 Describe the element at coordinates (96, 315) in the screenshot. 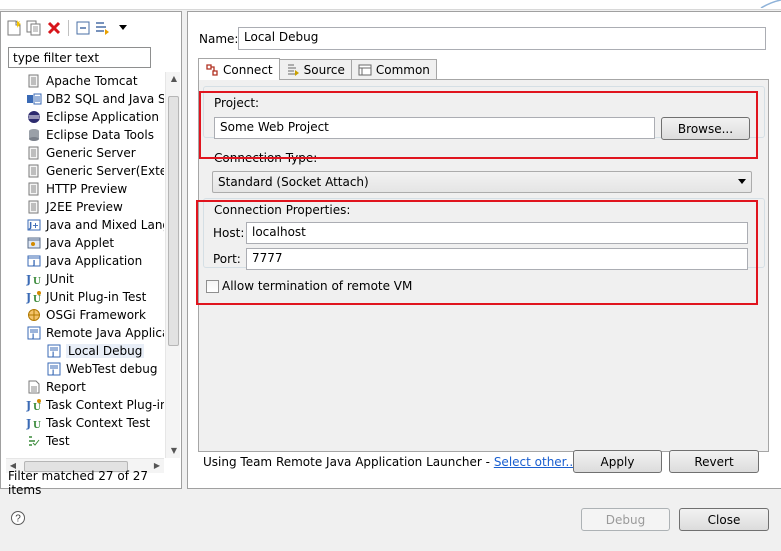

I see `tree-item-label: OSGi Framework` at that location.